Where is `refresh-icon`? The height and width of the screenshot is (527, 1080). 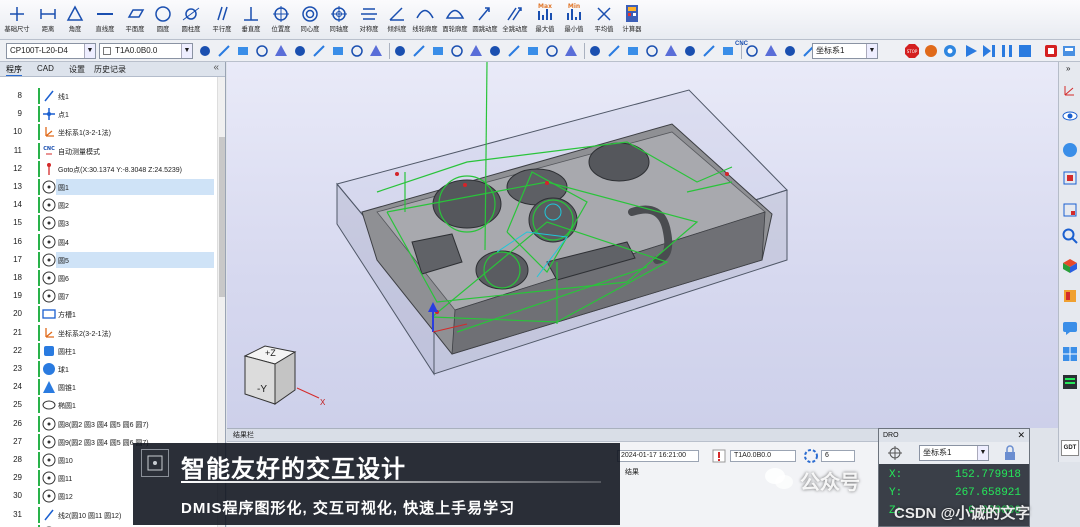 refresh-icon is located at coordinates (811, 456).